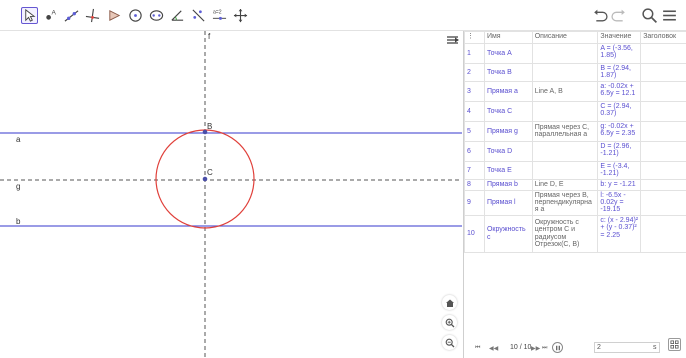 The image size is (686, 358). I want to click on play-pause-button, so click(557, 347).